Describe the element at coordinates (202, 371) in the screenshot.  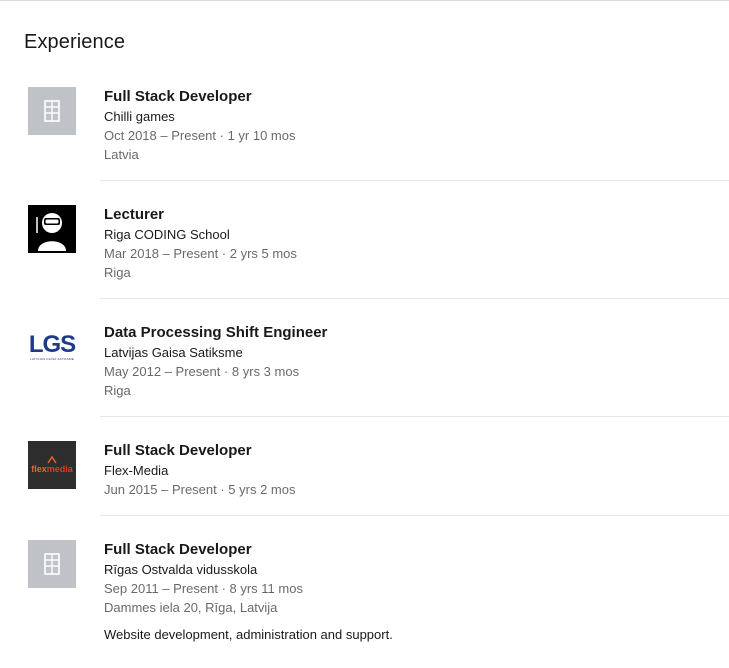
I see `date-range: May 2012 – Present · 8 yrs 3 mos` at that location.